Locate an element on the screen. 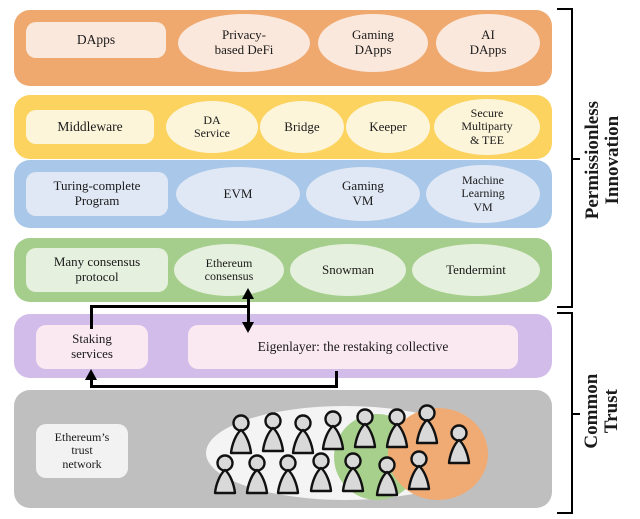 The width and height of the screenshot is (640, 519). node-snowman: Snowman is located at coordinates (348, 270).